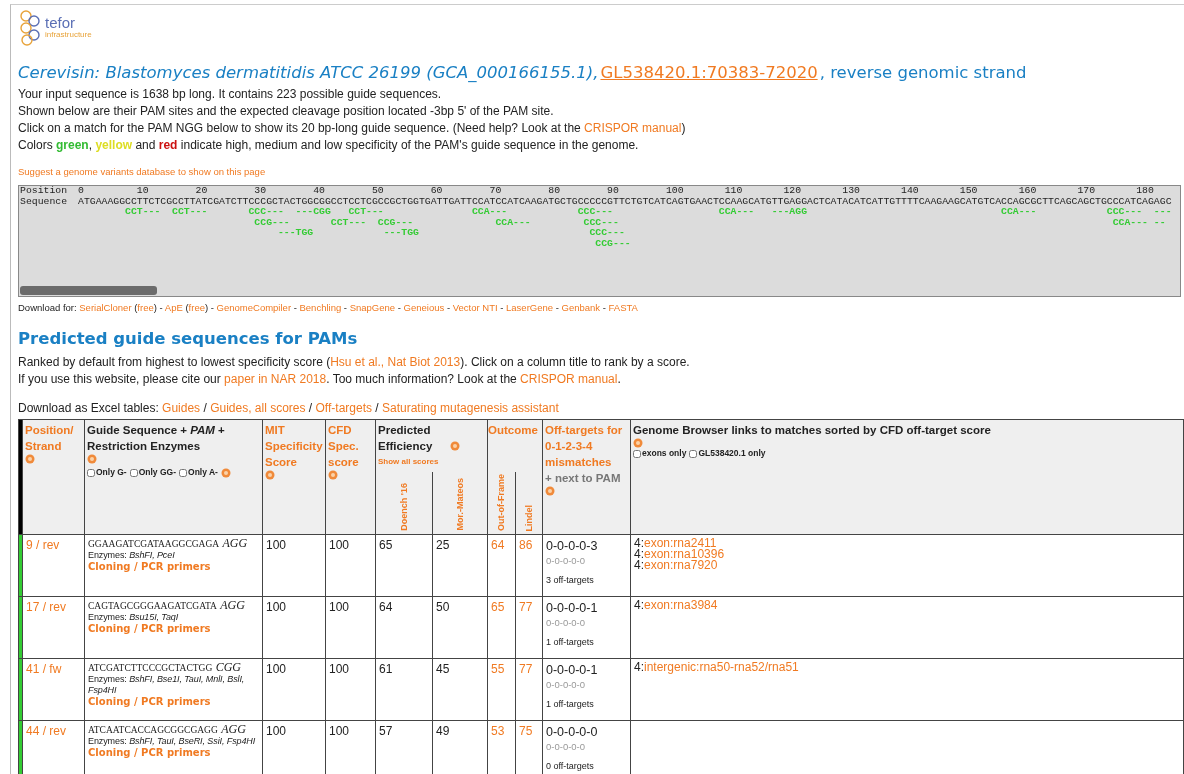 The width and height of the screenshot is (1184, 774). Describe the element at coordinates (386, 545) in the screenshot. I see `score-value: 65` at that location.